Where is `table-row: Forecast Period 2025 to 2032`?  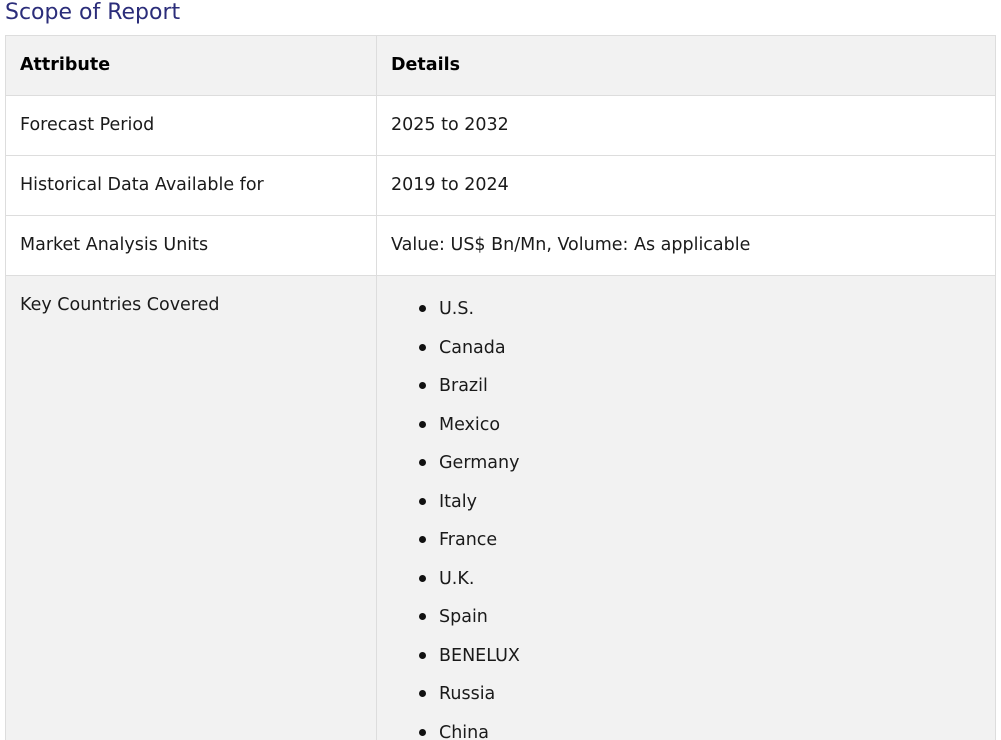
table-row: Forecast Period 2025 to 2032 is located at coordinates (500, 125).